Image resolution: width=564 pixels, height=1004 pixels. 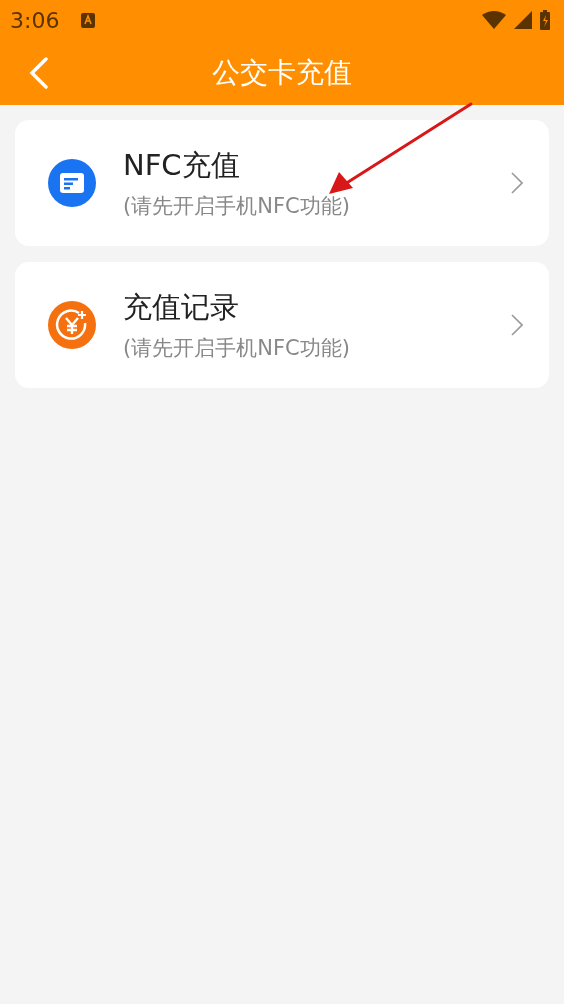 What do you see at coordinates (282, 325) in the screenshot?
I see `menu-item-card: 充值记录 (请先开启手机NFC功能)` at bounding box center [282, 325].